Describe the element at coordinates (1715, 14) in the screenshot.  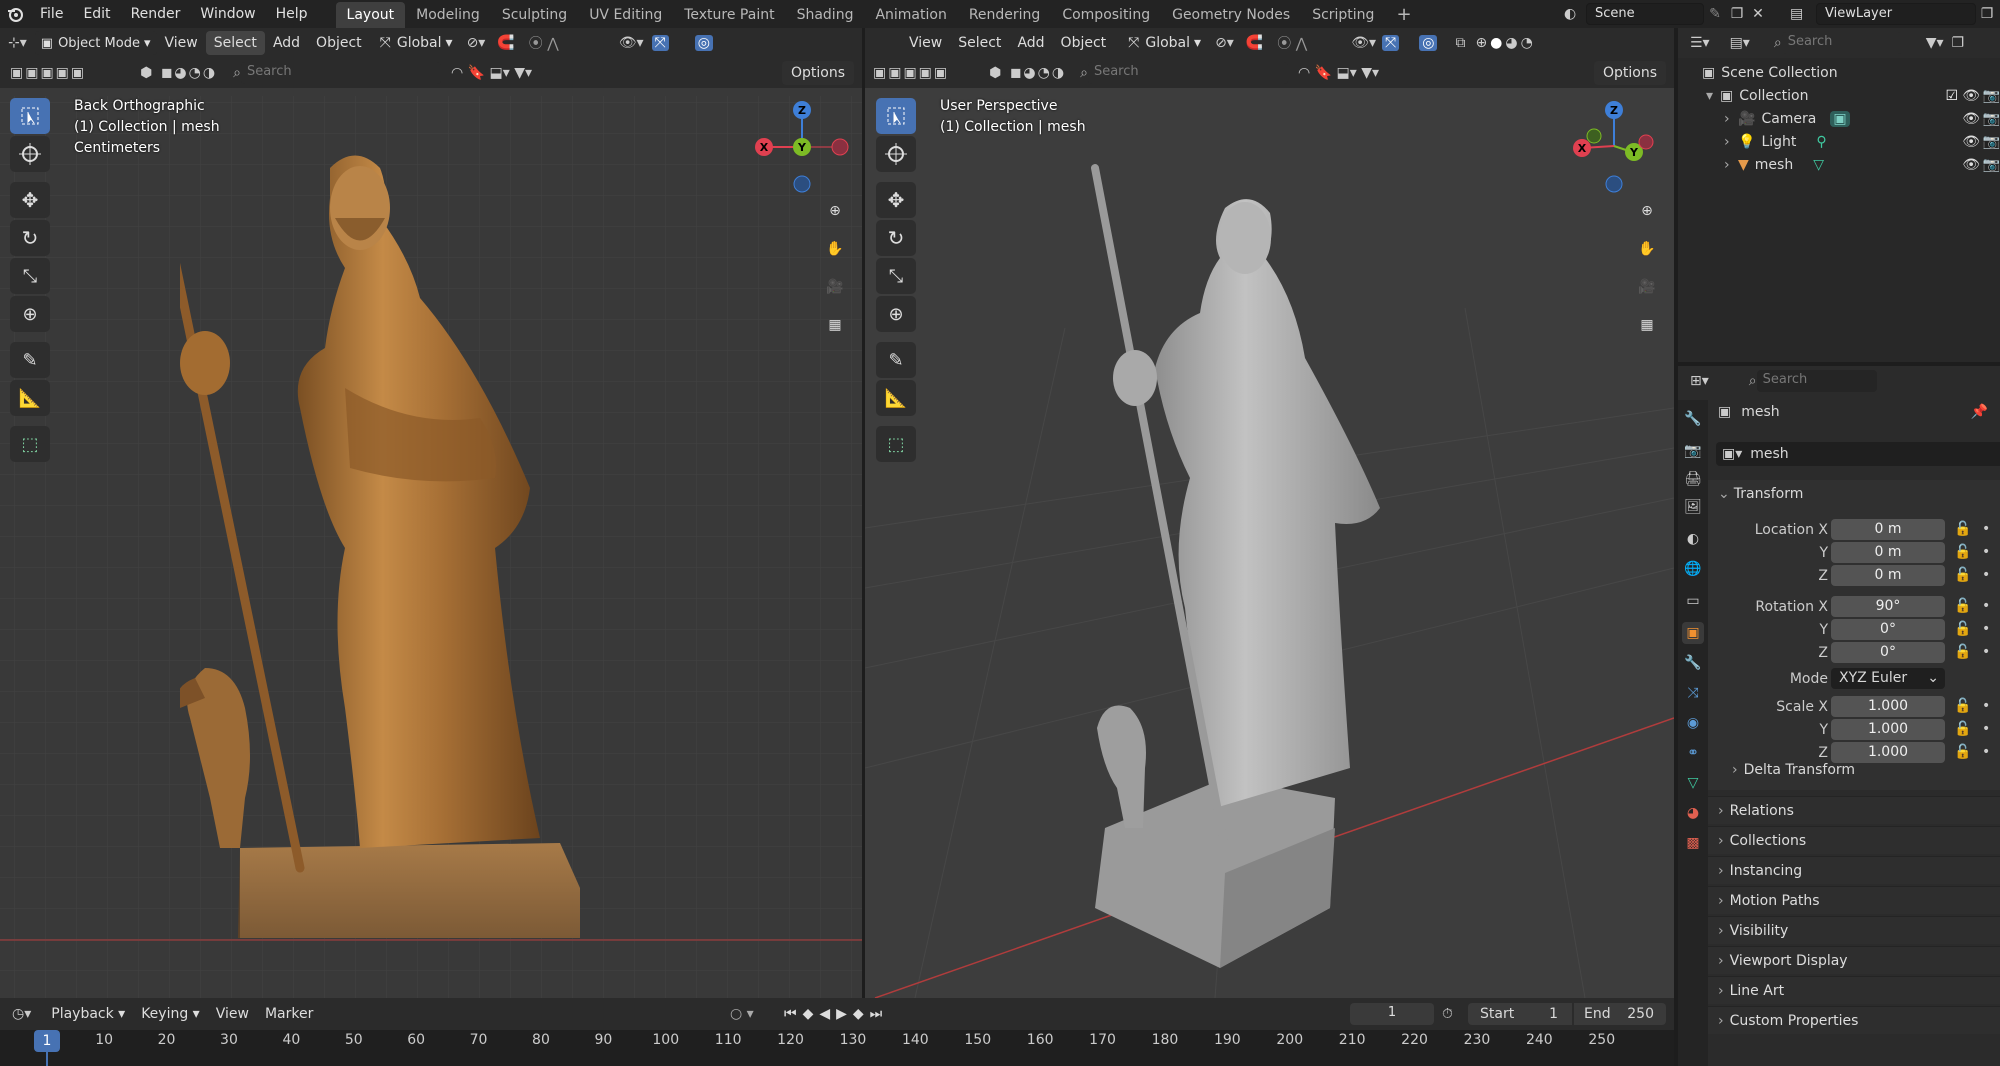
I see `pin-icon: ✎` at that location.